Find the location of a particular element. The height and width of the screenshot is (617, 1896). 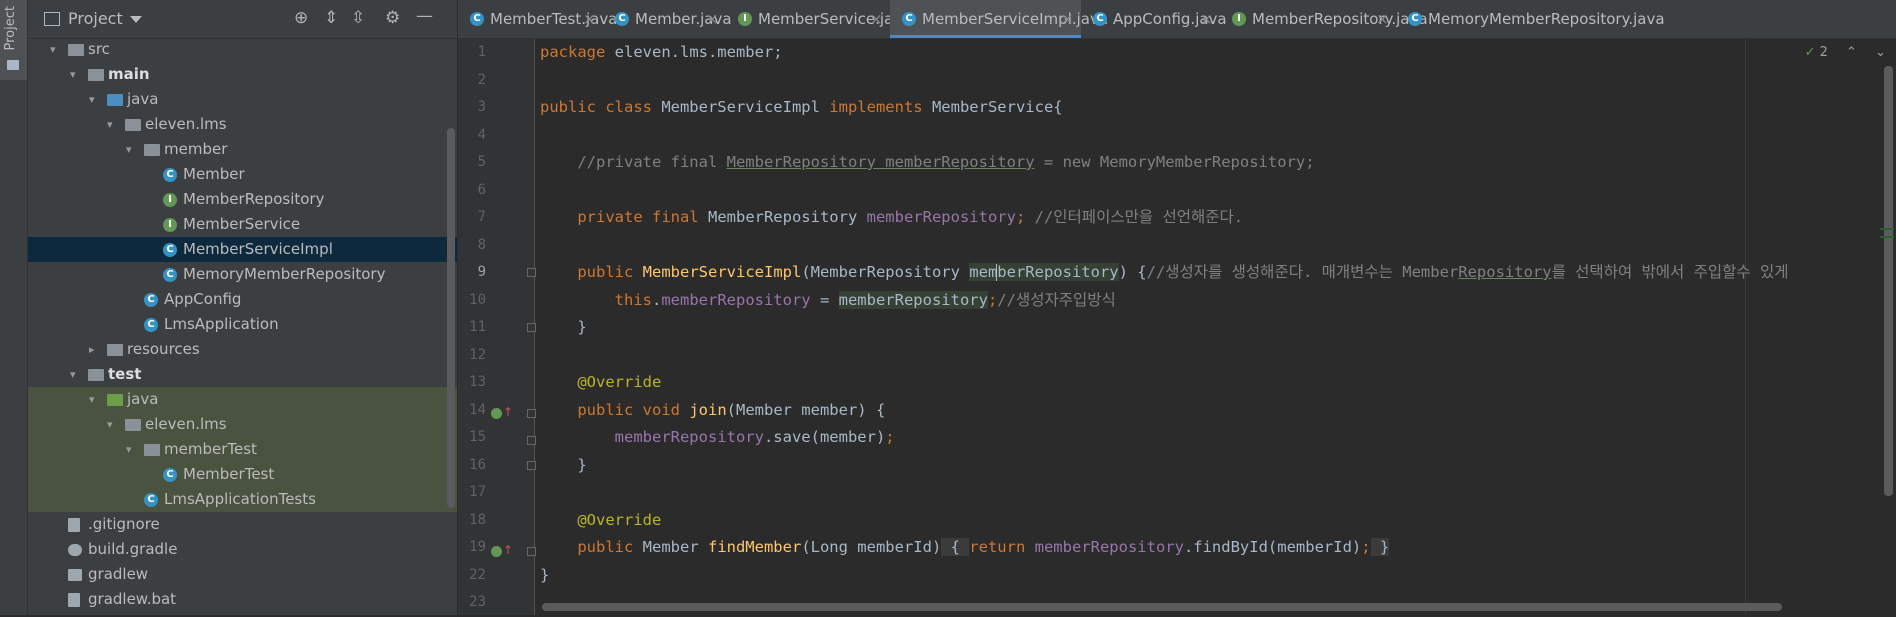

tree-item: I MemberService is located at coordinates (242, 224).